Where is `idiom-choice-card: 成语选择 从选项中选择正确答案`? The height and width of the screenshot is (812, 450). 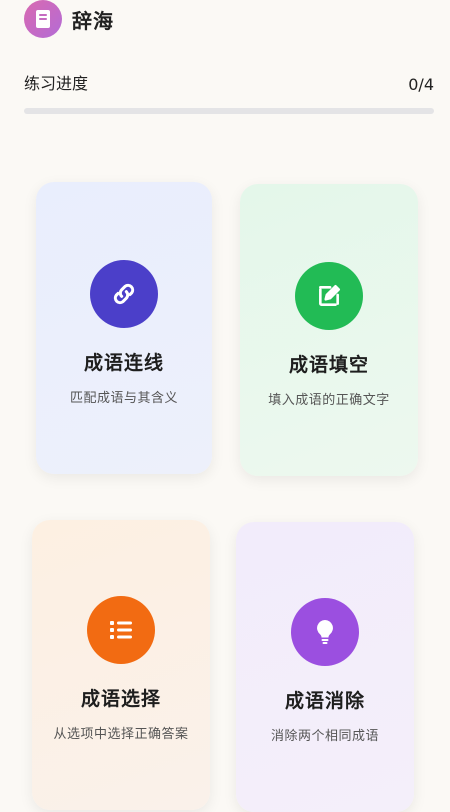
idiom-choice-card: 成语选择 从选项中选择正确答案 is located at coordinates (121, 665).